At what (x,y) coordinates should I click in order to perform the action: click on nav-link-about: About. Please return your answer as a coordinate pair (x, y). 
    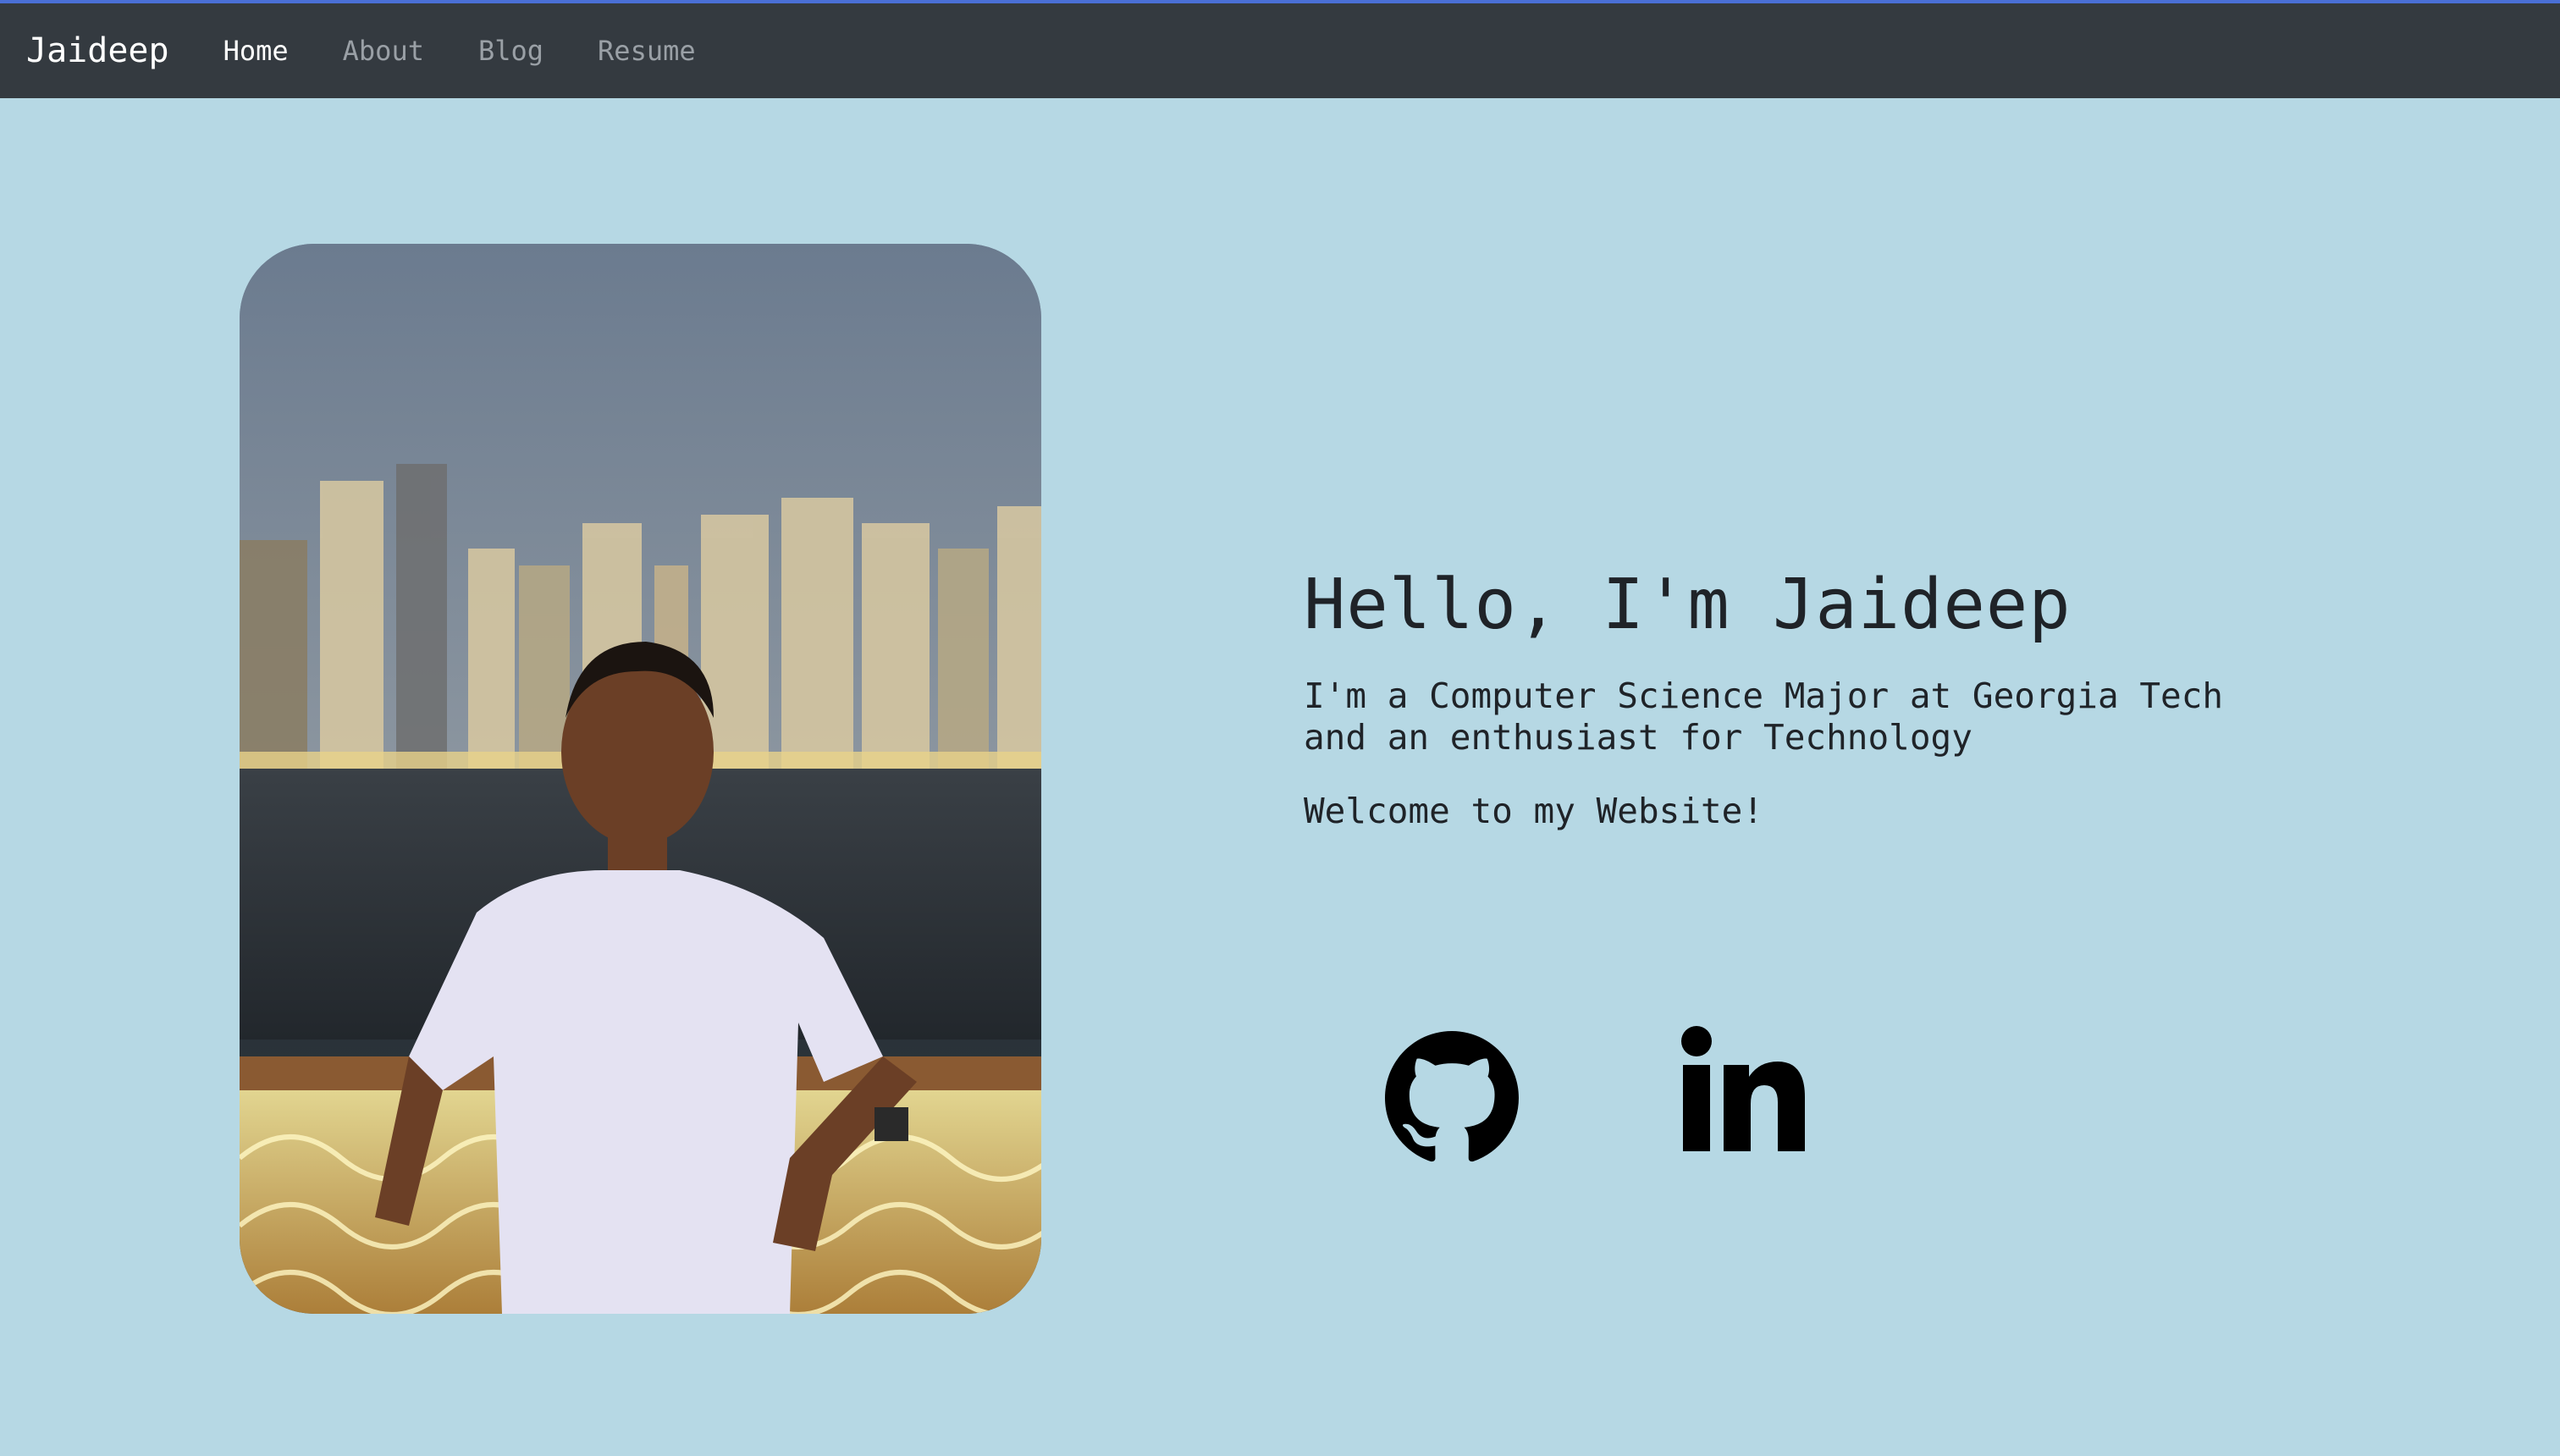
    Looking at the image, I should click on (383, 51).